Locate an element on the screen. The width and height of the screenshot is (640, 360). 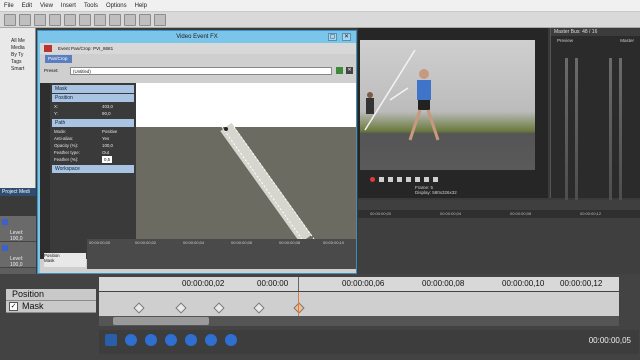
playhead-line is located at coordinates (298, 304).